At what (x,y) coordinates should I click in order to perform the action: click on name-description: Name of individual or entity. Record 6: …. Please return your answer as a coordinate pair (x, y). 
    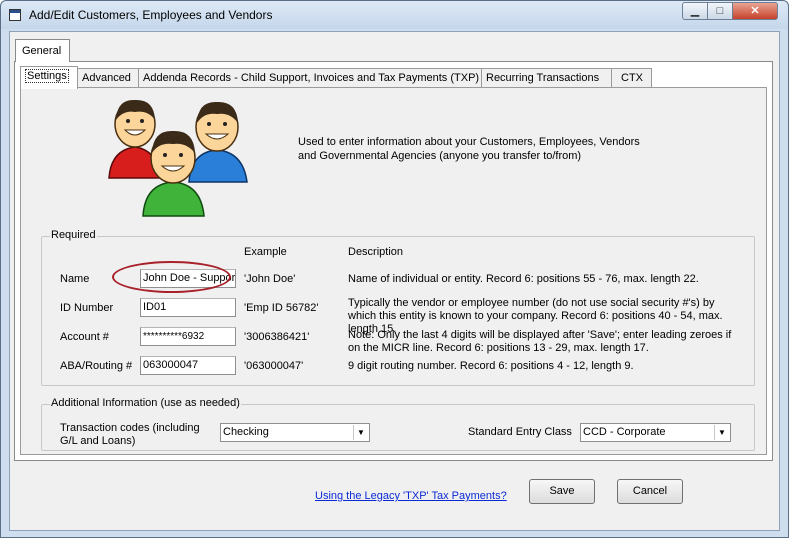
    Looking at the image, I should click on (523, 279).